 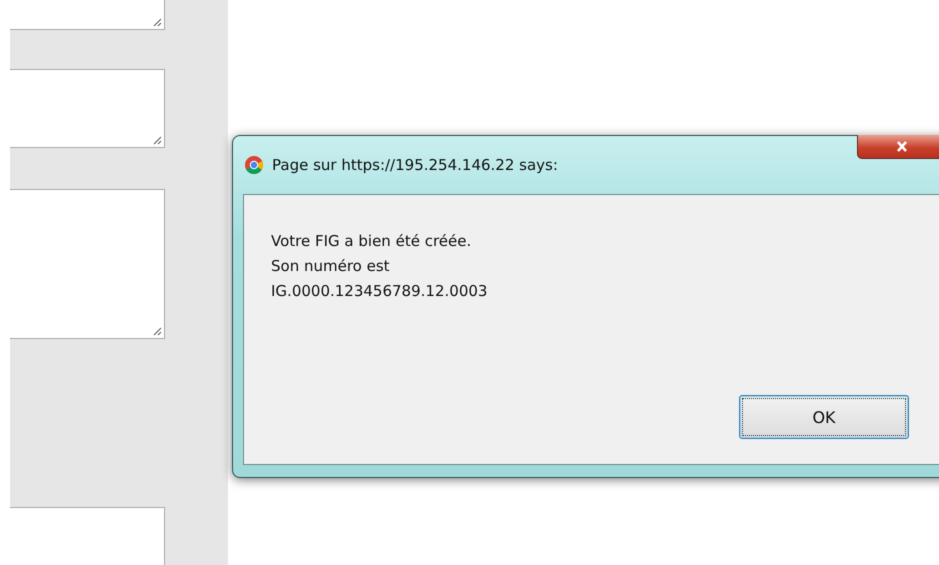 What do you see at coordinates (379, 266) in the screenshot?
I see `alert-message: Votre FIG a bien été créée. Son numéro est IG.0000.123456789.12.0003` at bounding box center [379, 266].